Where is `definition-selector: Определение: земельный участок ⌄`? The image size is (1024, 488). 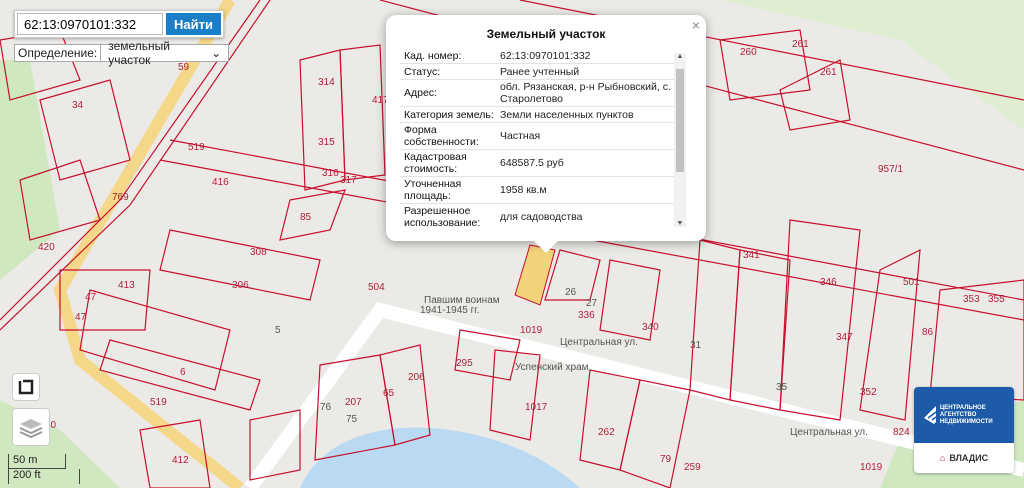
definition-selector: Определение: земельный участок ⌄ is located at coordinates (122, 53).